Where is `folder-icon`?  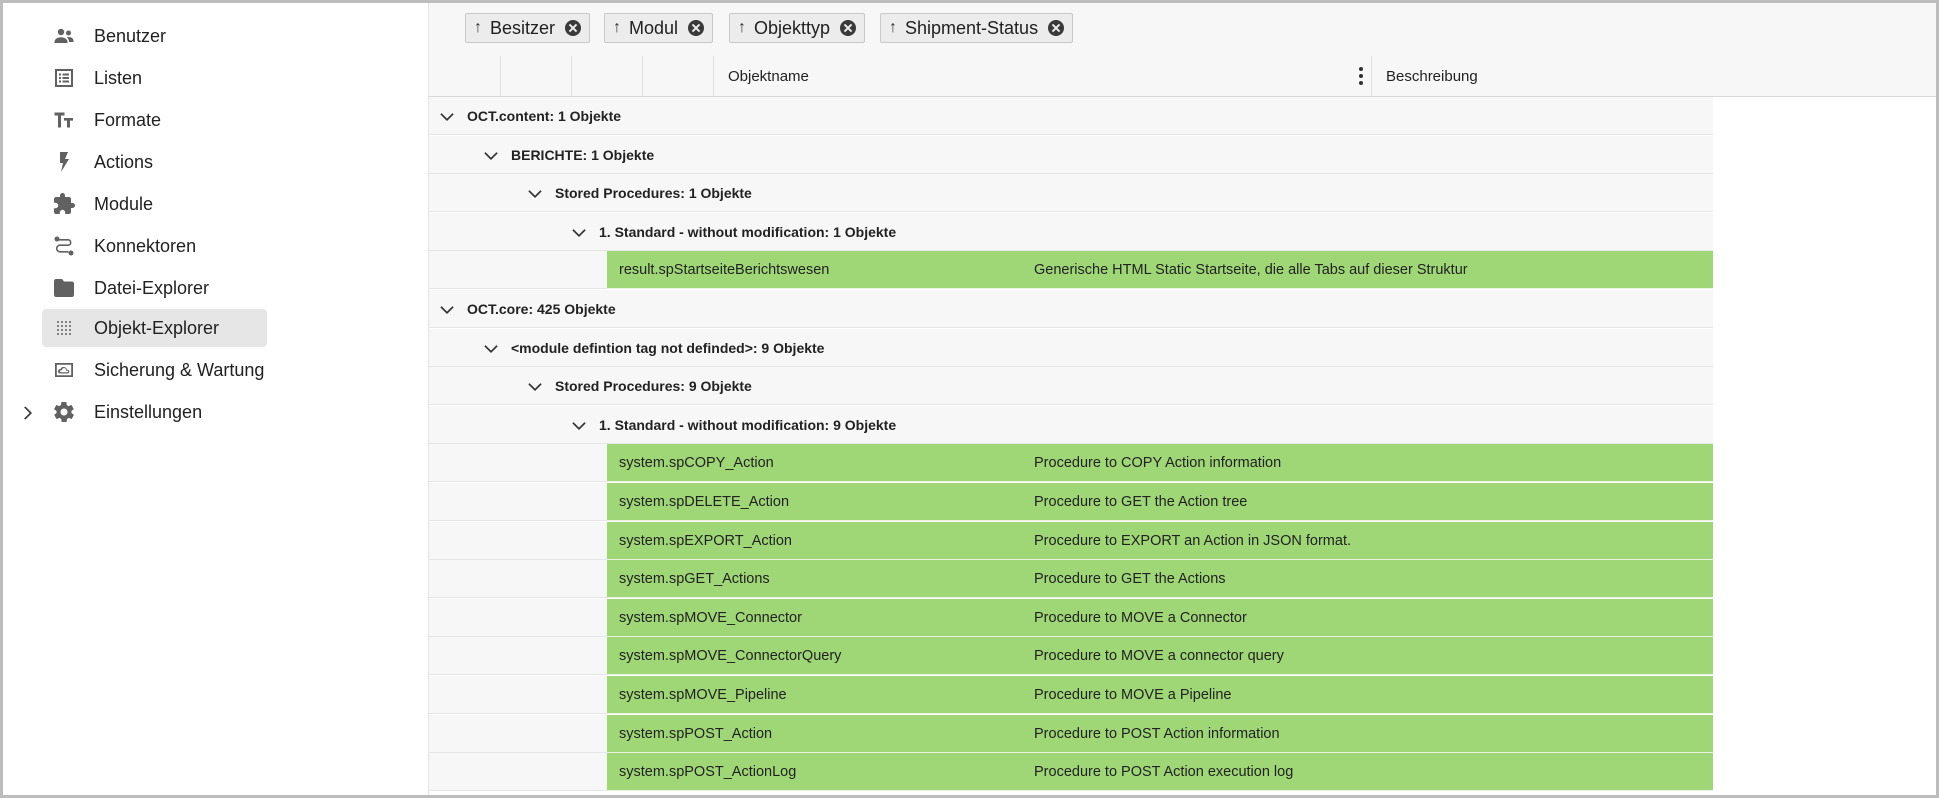 folder-icon is located at coordinates (64, 288).